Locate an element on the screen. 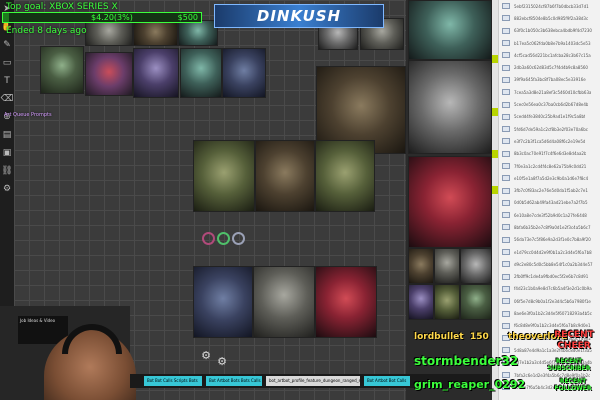  file-name: e10f5e1a8f7a5d2e3c9b0a1d6e7f8c4 is located at coordinates (551, 178).